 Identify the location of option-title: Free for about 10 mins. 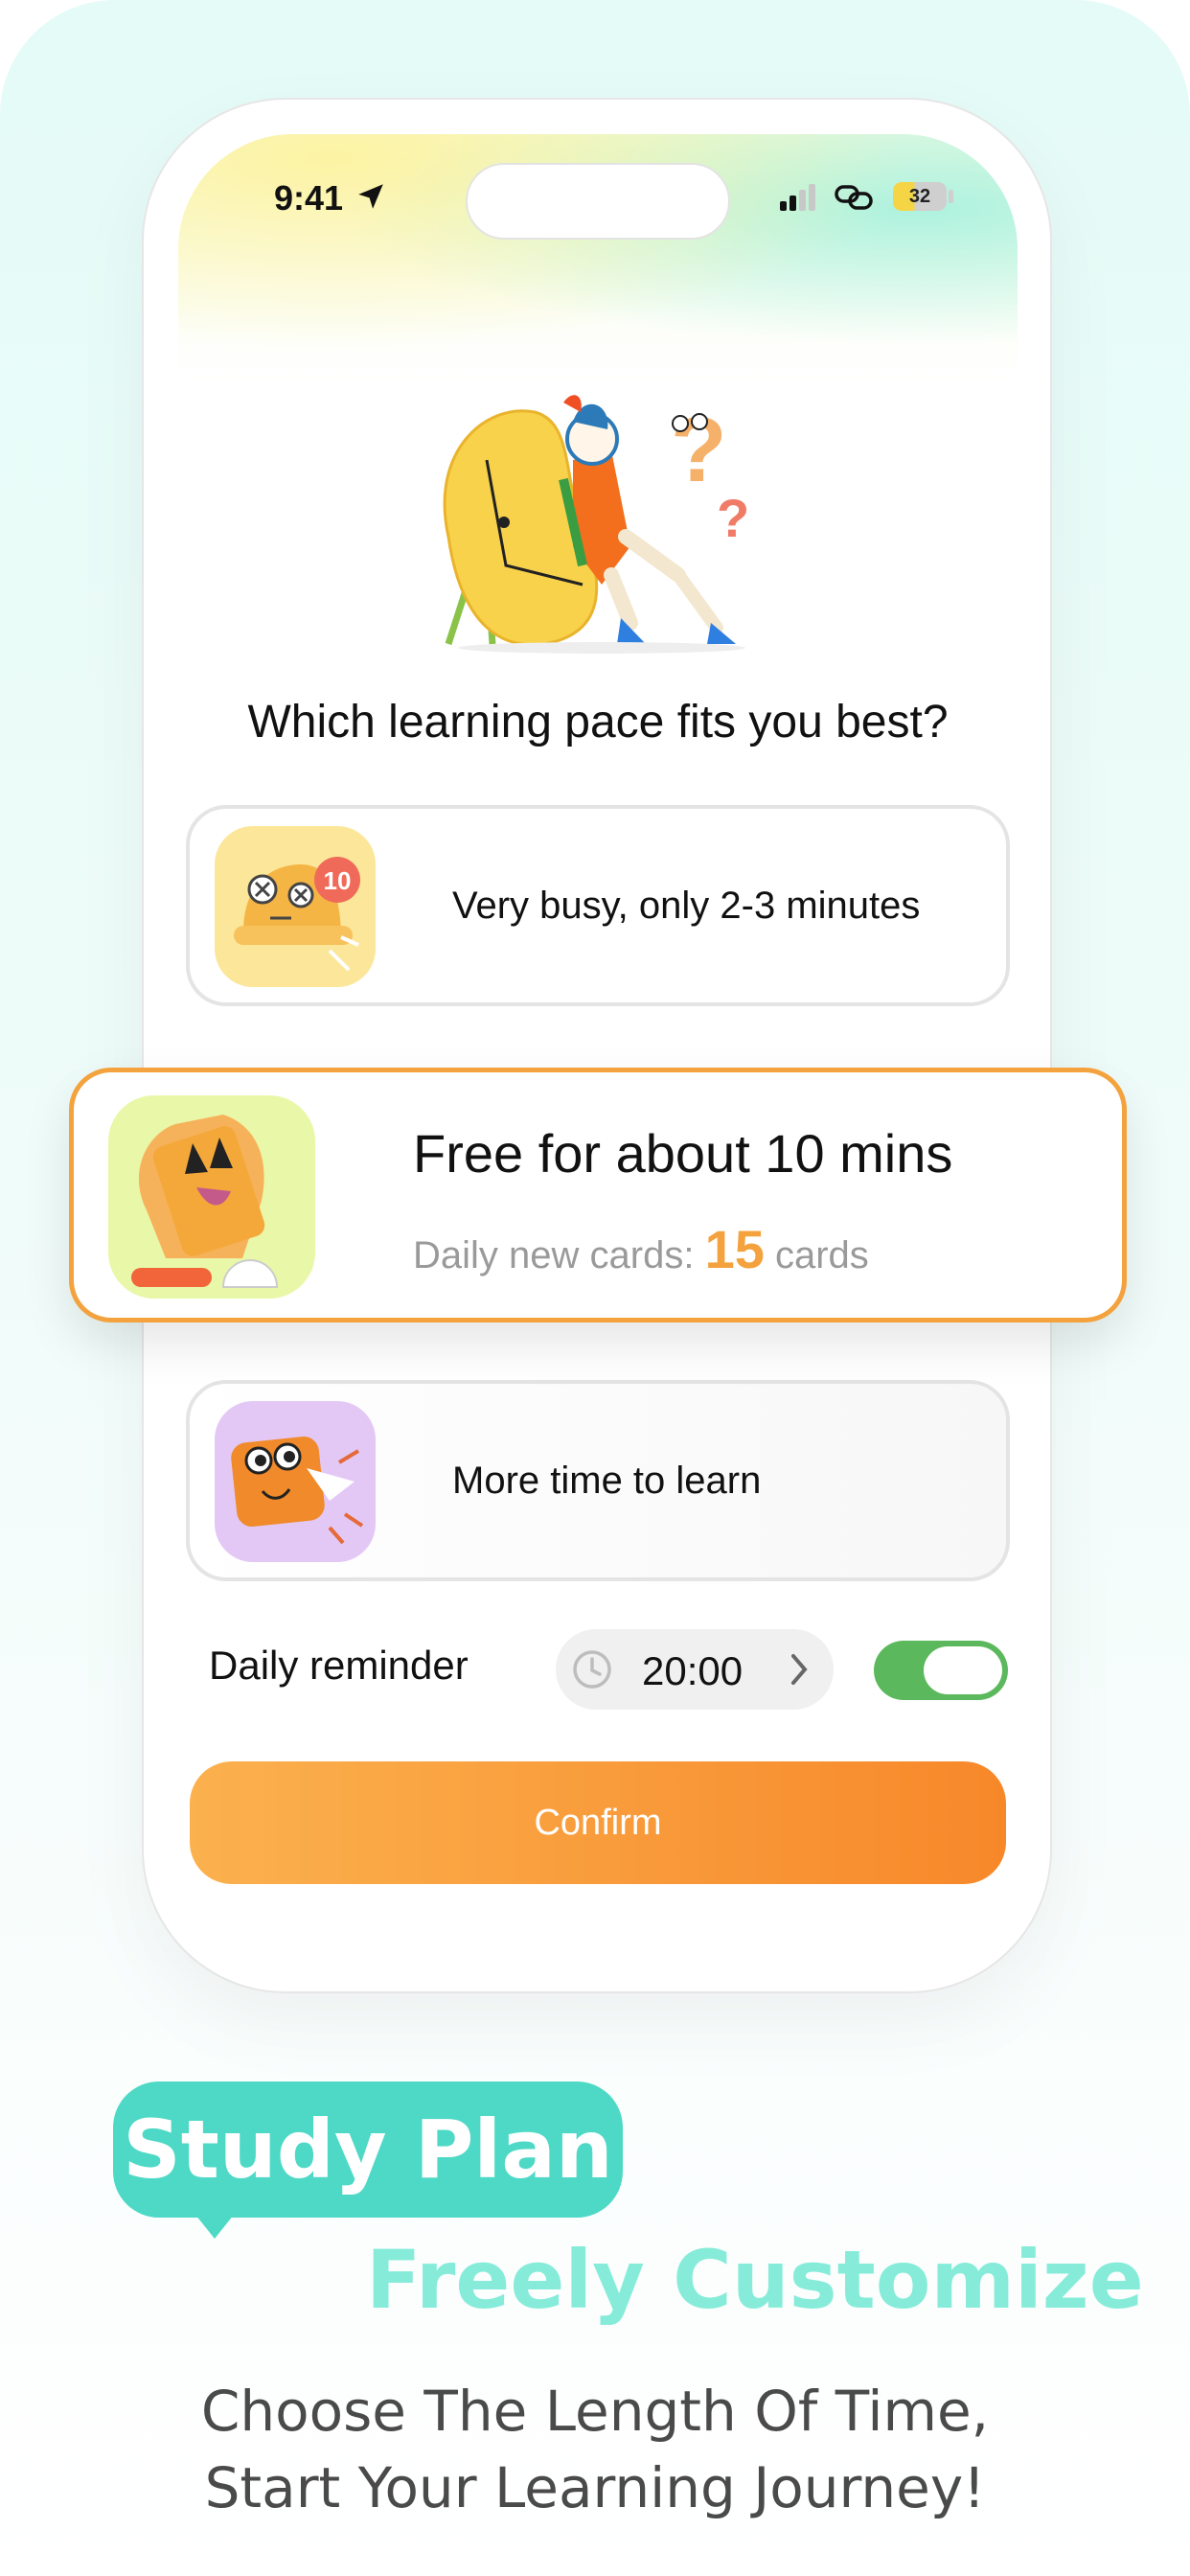
(683, 1153).